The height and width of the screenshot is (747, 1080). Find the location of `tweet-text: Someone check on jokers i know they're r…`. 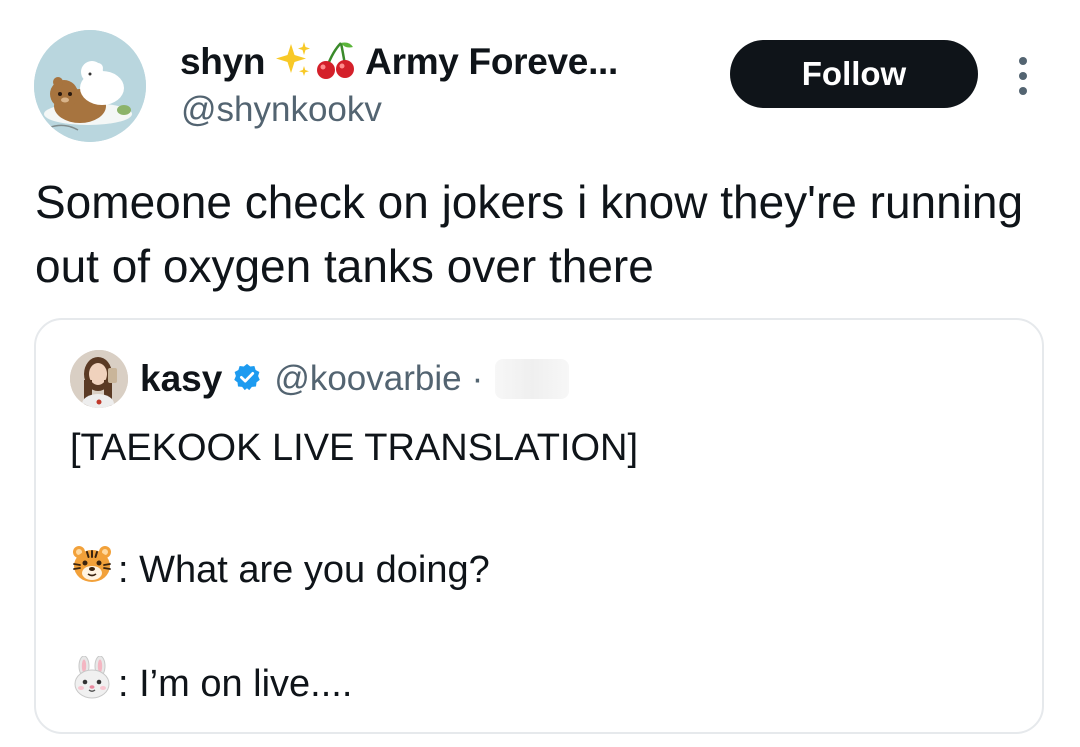

tweet-text: Someone check on jokers i know they're r… is located at coordinates (529, 234).